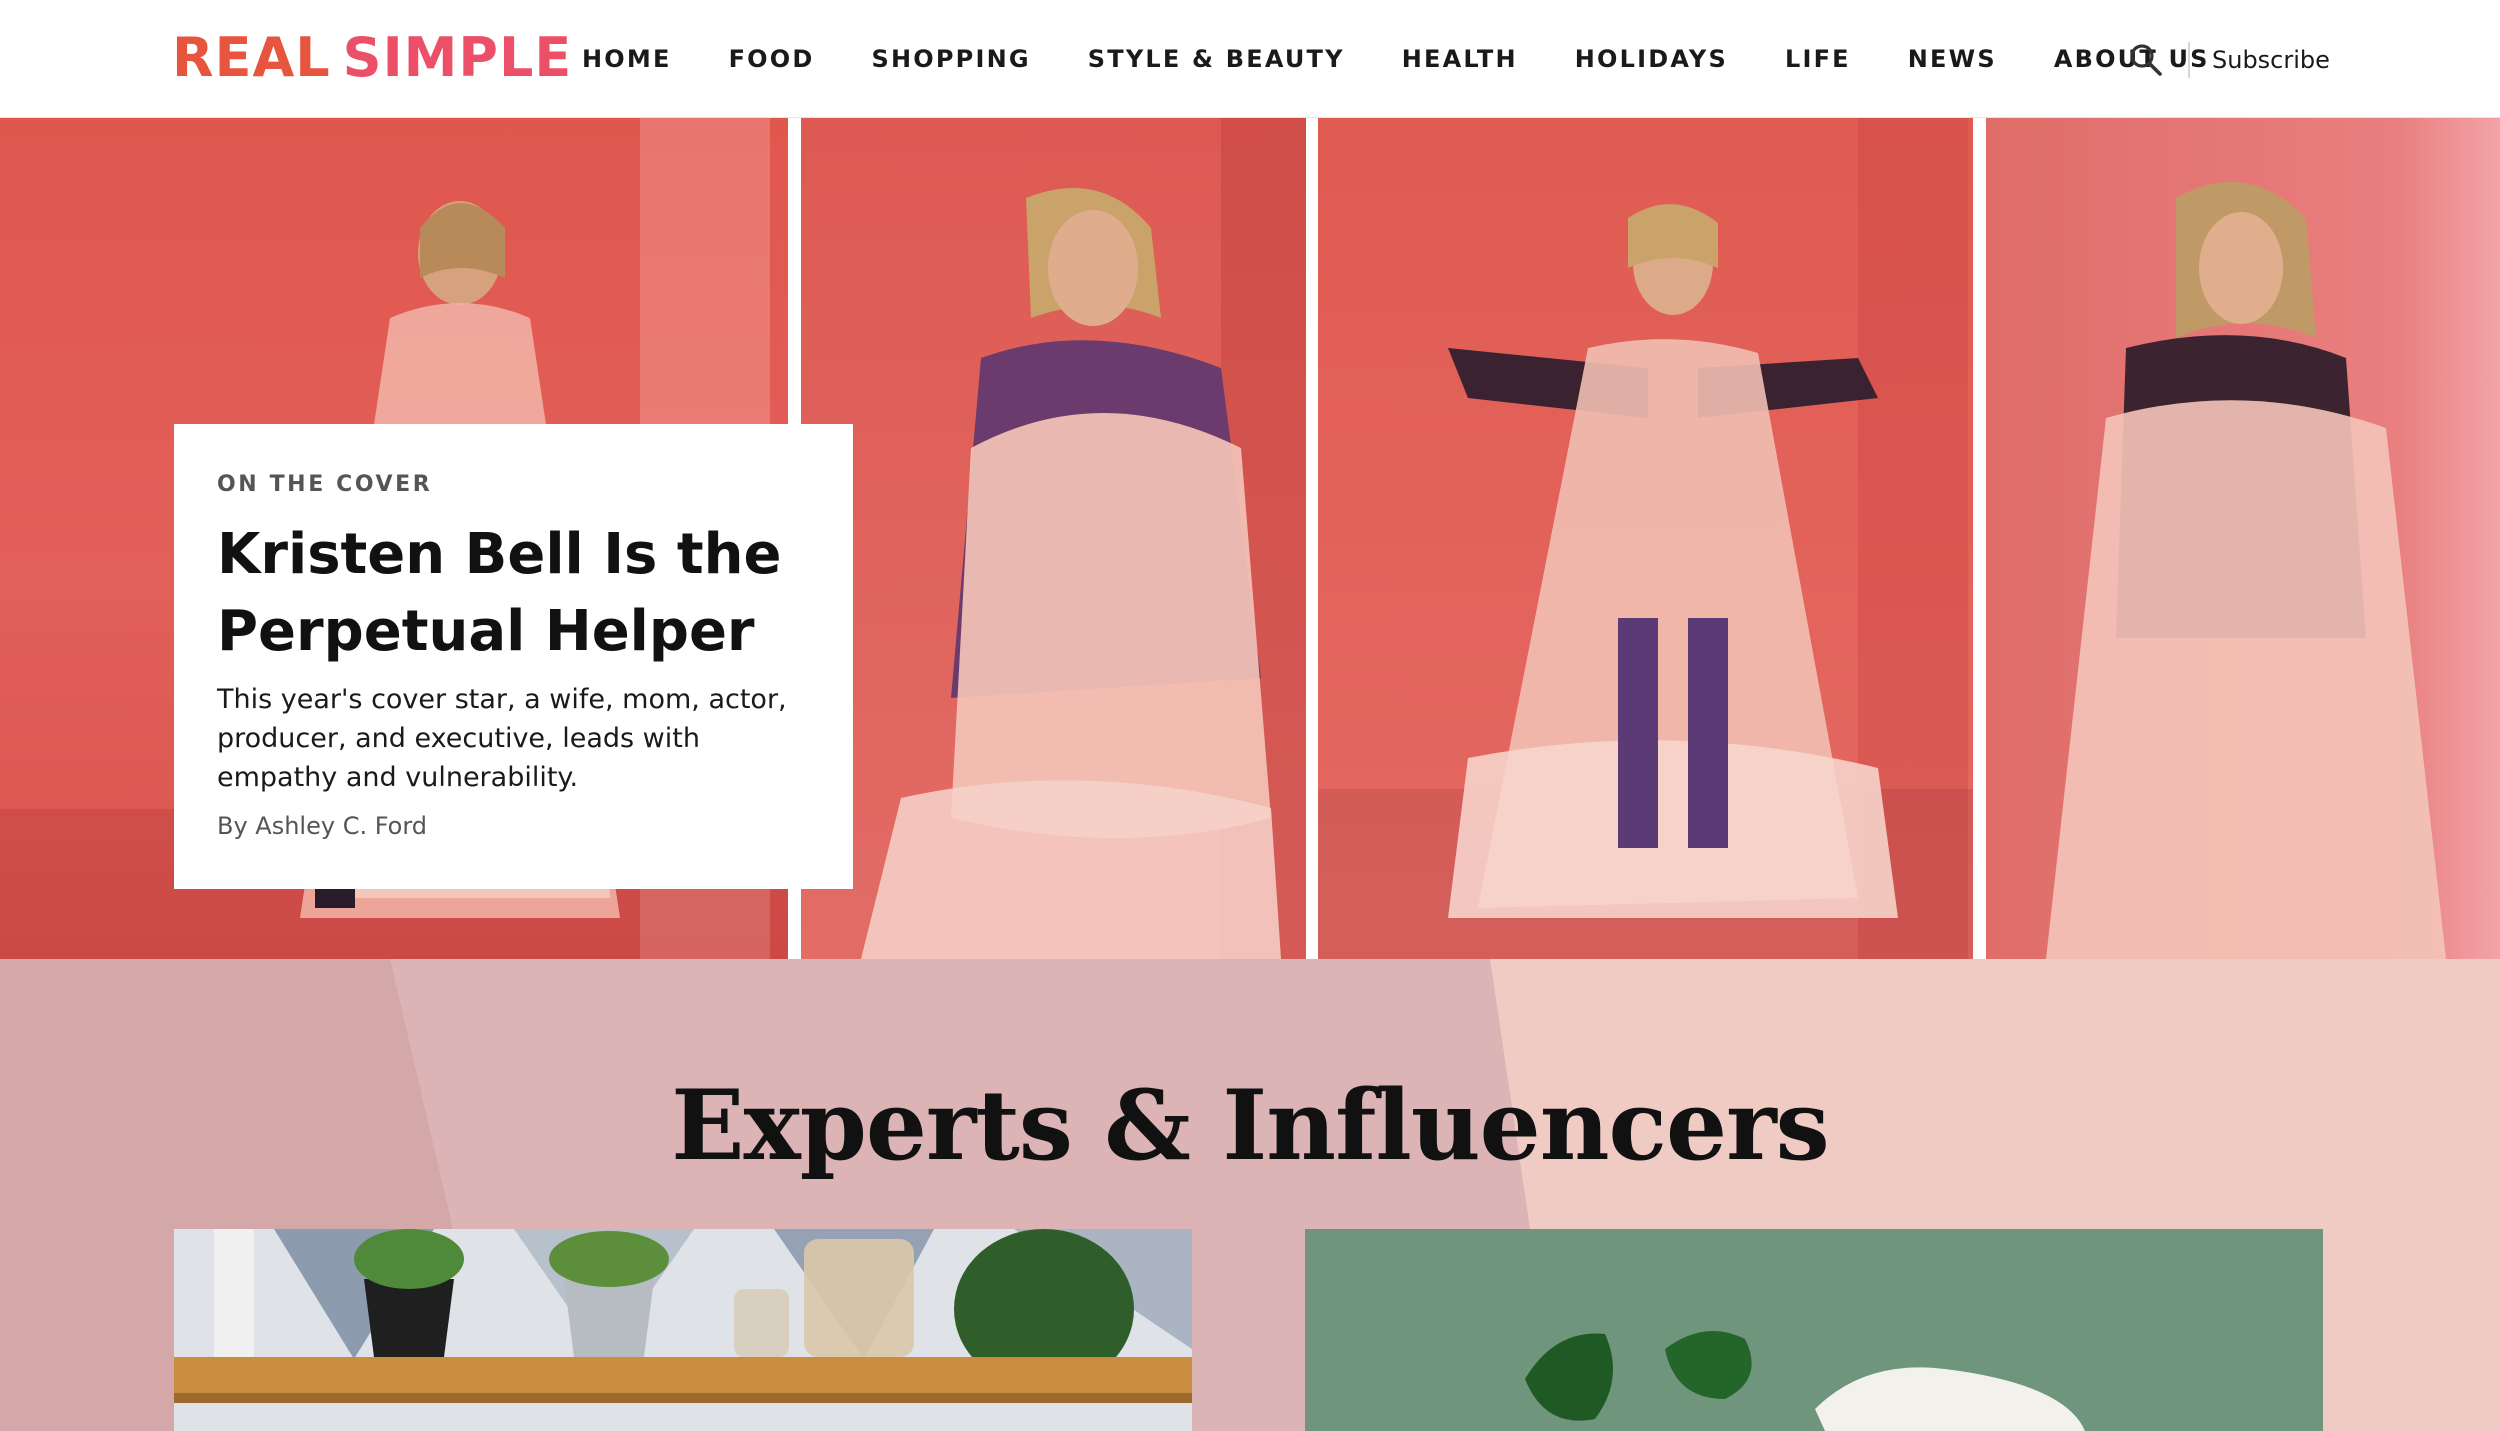  I want to click on shelf-image, so click(683, 1330).